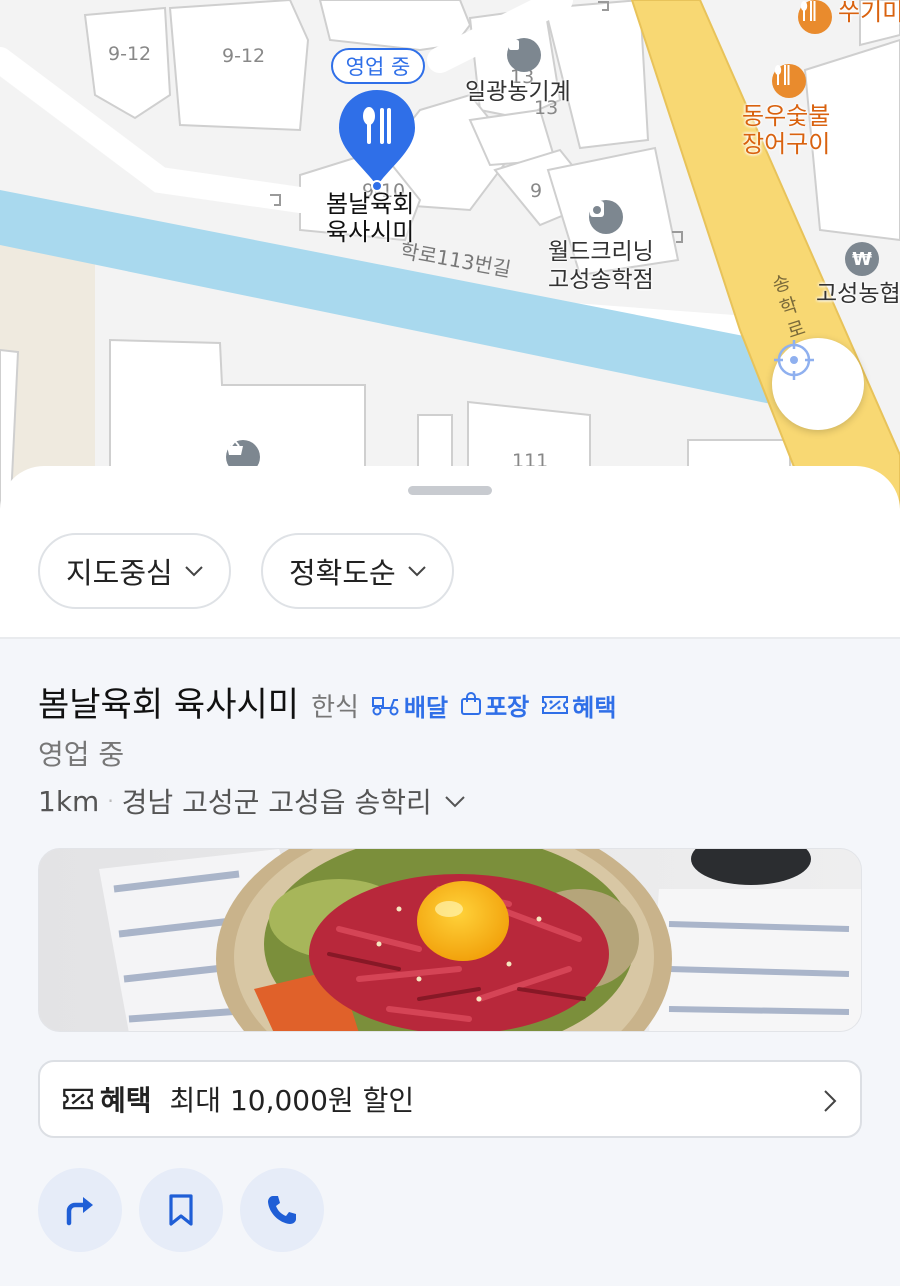 The image size is (900, 1286). Describe the element at coordinates (514, 45) in the screenshot. I see `square-dot-icon` at that location.